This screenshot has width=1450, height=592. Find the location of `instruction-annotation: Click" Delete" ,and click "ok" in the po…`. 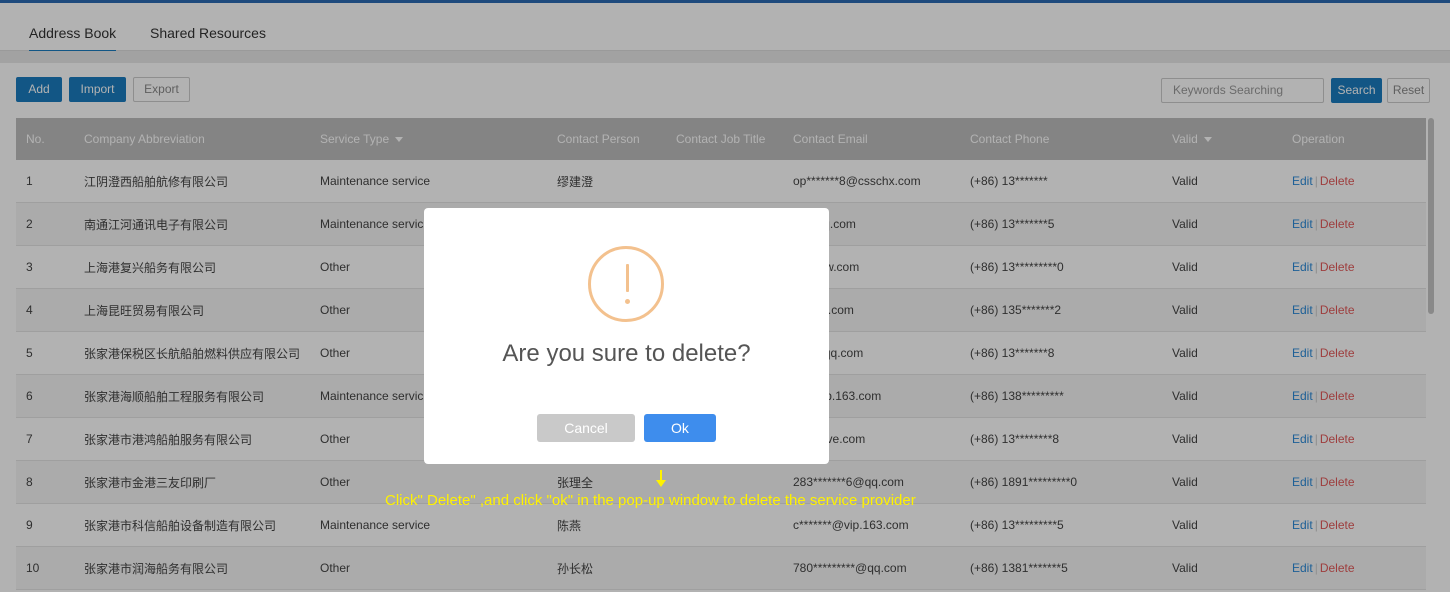

instruction-annotation: Click" Delete" ,and click "ok" in the po… is located at coordinates (650, 500).